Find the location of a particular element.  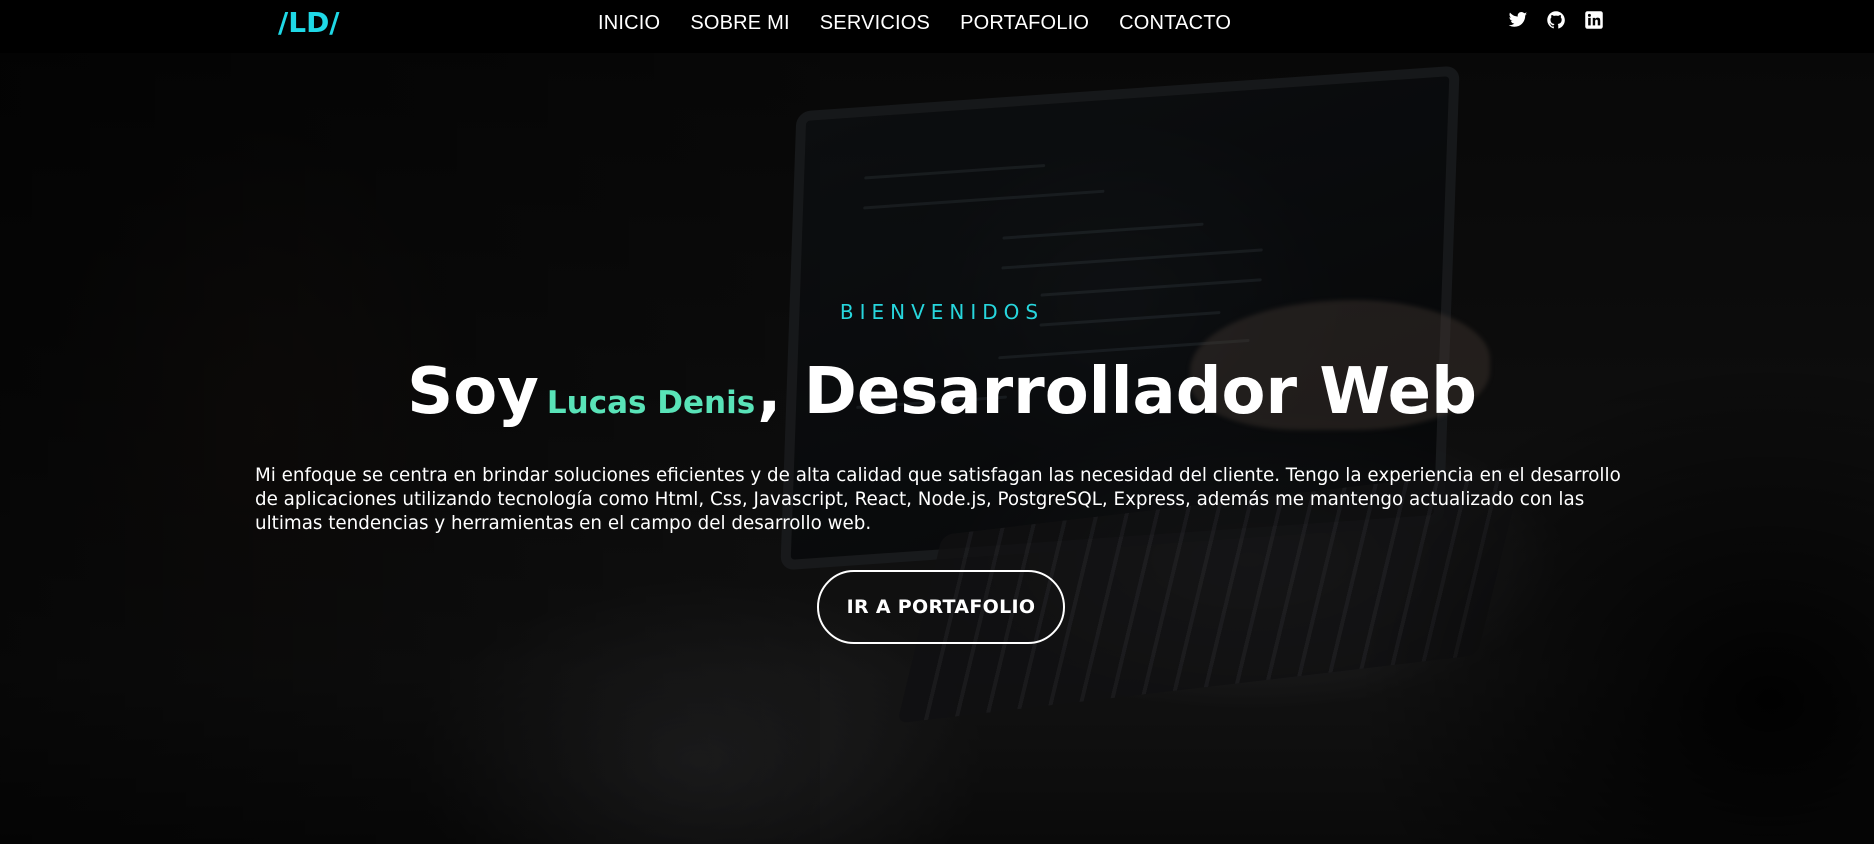

hero-headline: Soy Lucas Denis, Desarrollador Web is located at coordinates (937, 397).